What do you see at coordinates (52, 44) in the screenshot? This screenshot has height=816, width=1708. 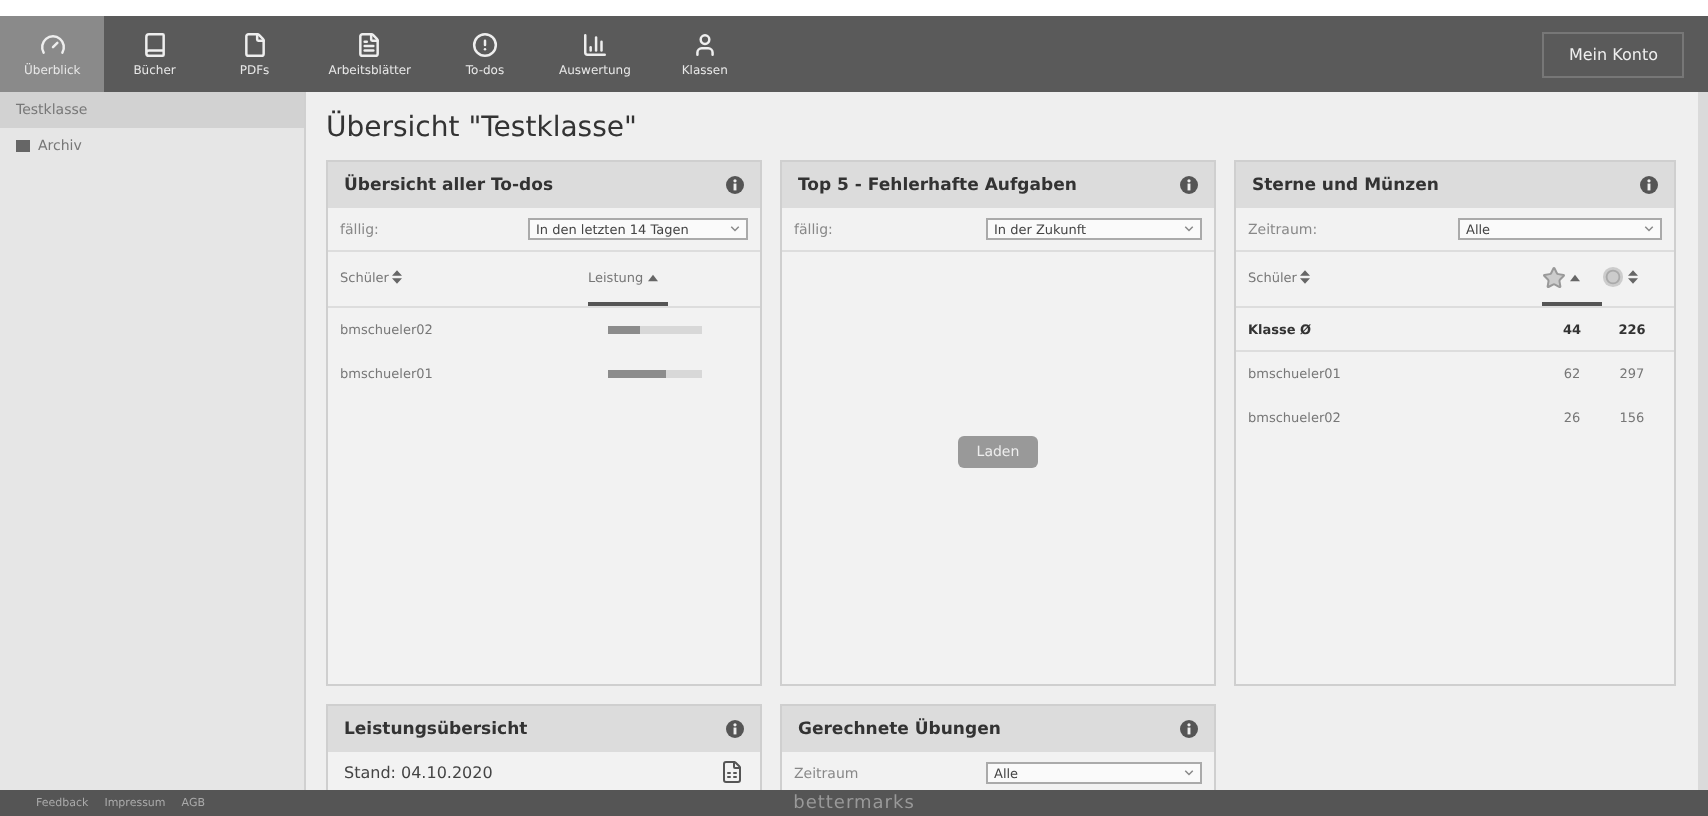 I see `gauge-icon` at bounding box center [52, 44].